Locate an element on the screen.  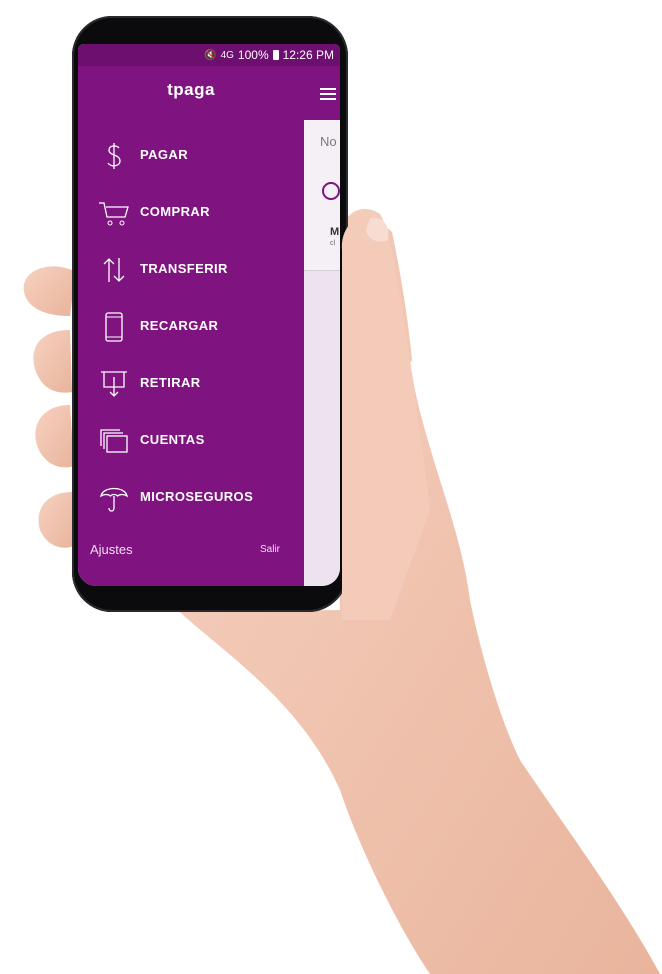
umbrella-icon is located at coordinates (114, 498).